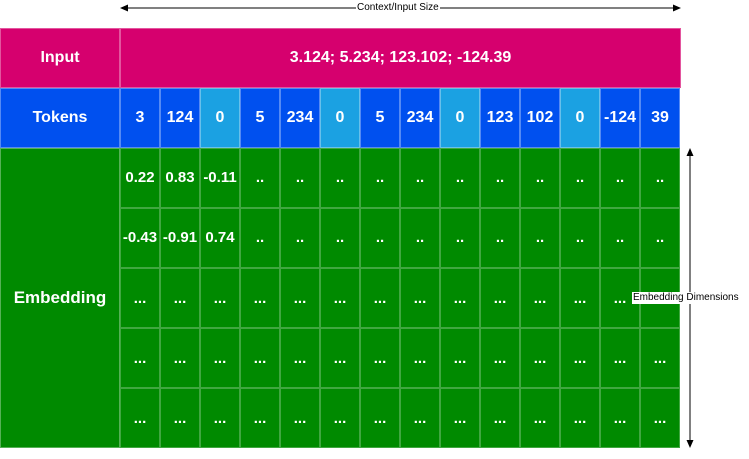 The width and height of the screenshot is (749, 459). Describe the element at coordinates (540, 118) in the screenshot. I see `token-cell: 102` at that location.